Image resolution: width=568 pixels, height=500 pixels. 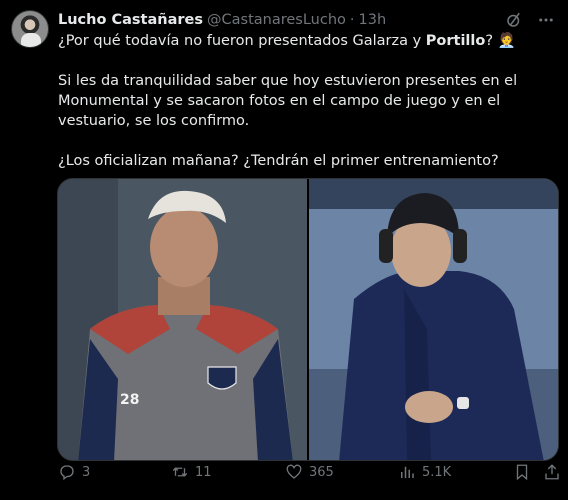 What do you see at coordinates (437, 472) in the screenshot?
I see `views-count: 5.1K` at bounding box center [437, 472].